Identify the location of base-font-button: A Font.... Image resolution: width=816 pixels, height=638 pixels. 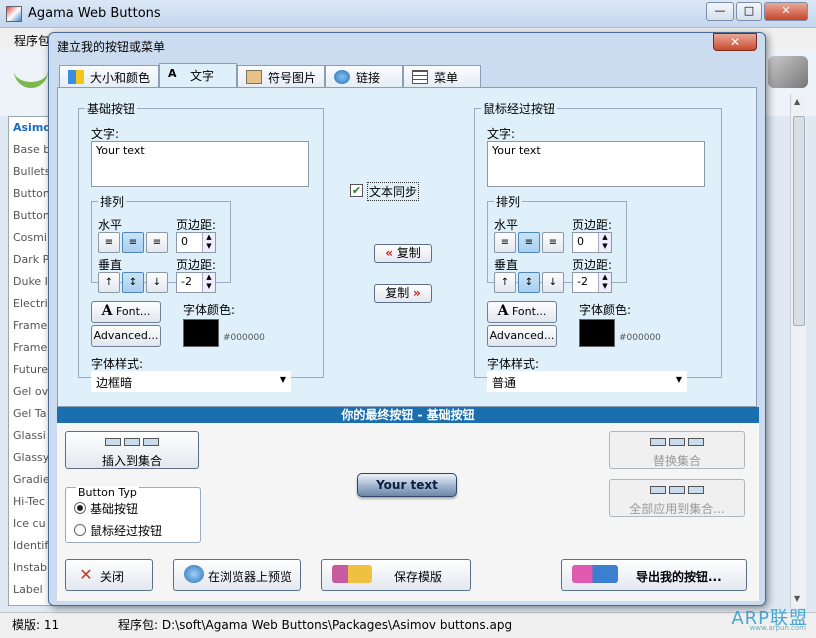
(126, 312).